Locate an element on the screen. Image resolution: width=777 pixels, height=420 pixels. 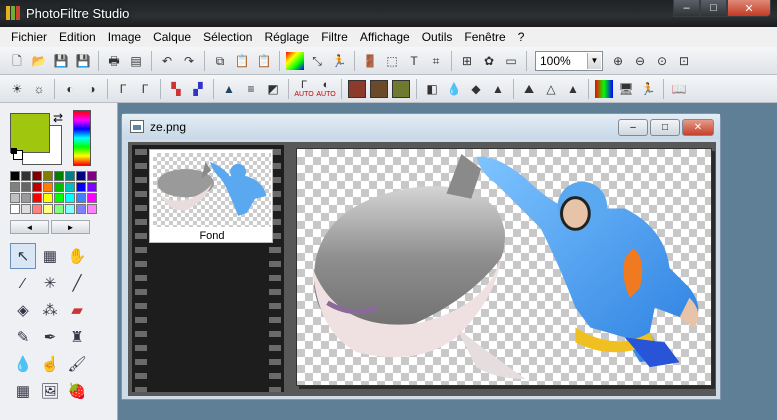
undo-icon: ↶ is located at coordinates (167, 61).